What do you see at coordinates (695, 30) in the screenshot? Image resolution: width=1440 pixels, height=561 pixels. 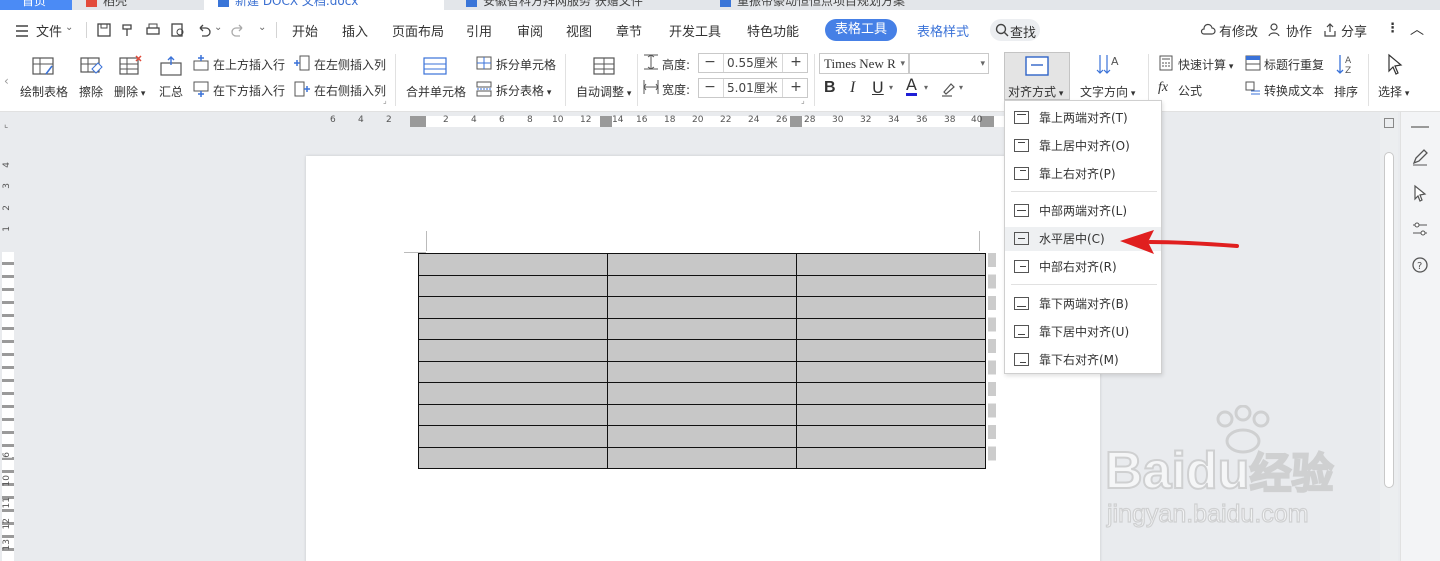 I see `tab-developer: 开发工具` at bounding box center [695, 30].